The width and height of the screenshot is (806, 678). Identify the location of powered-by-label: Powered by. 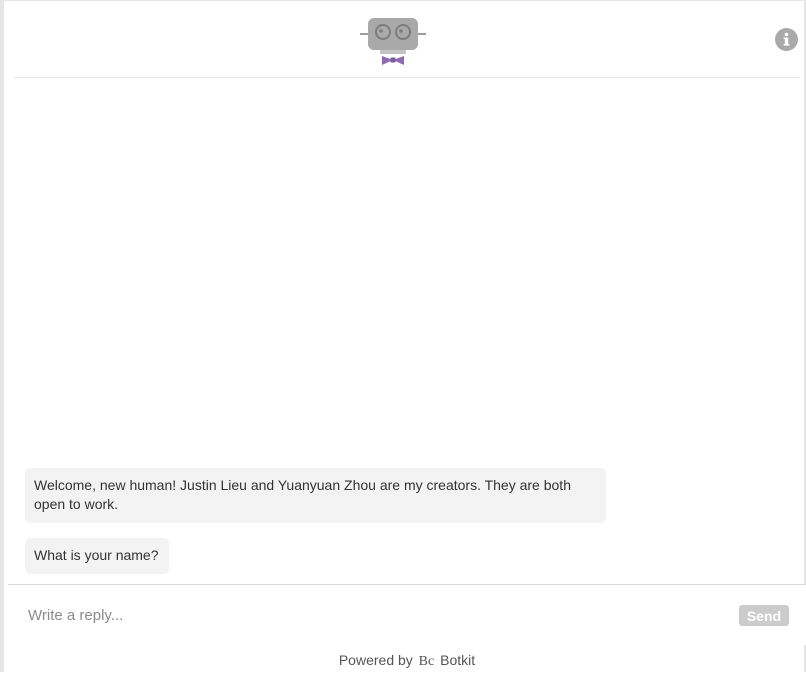
(375, 660).